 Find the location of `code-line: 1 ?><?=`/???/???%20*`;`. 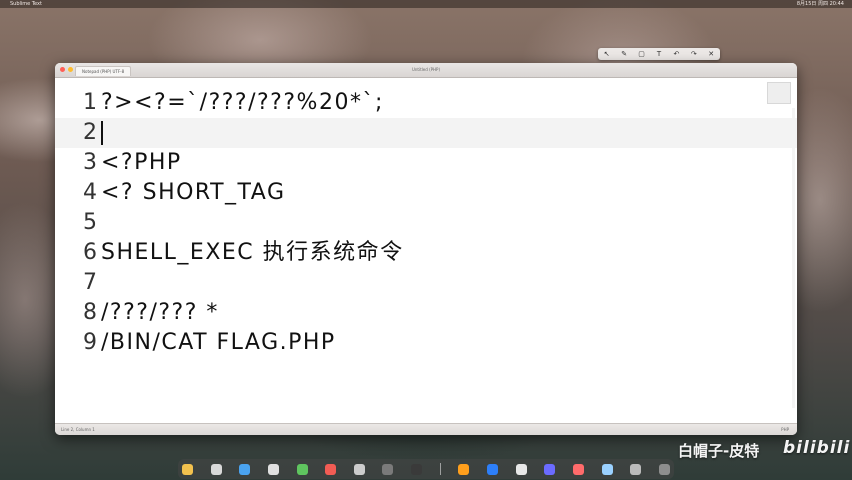

code-line: 1 ?><?=`/???/???%20*`; is located at coordinates (426, 103).